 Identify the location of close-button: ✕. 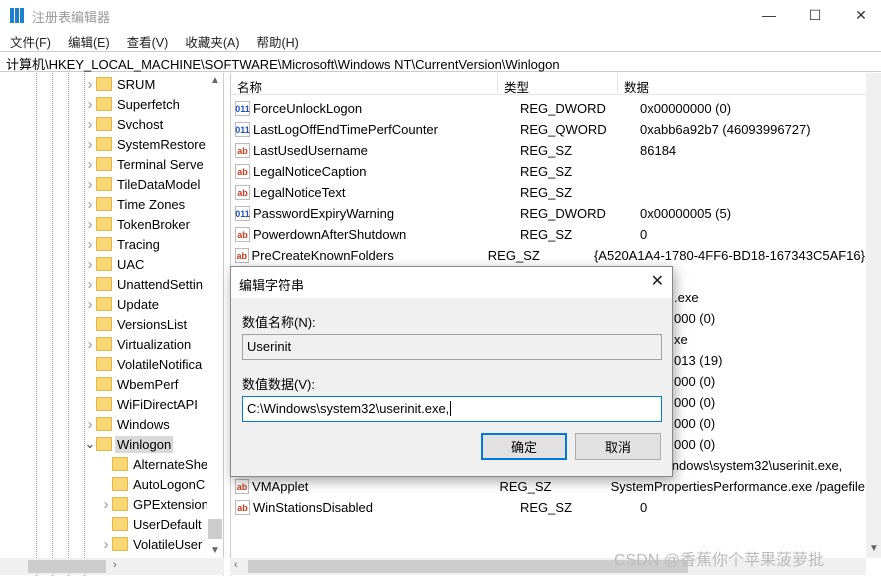
(859, 15).